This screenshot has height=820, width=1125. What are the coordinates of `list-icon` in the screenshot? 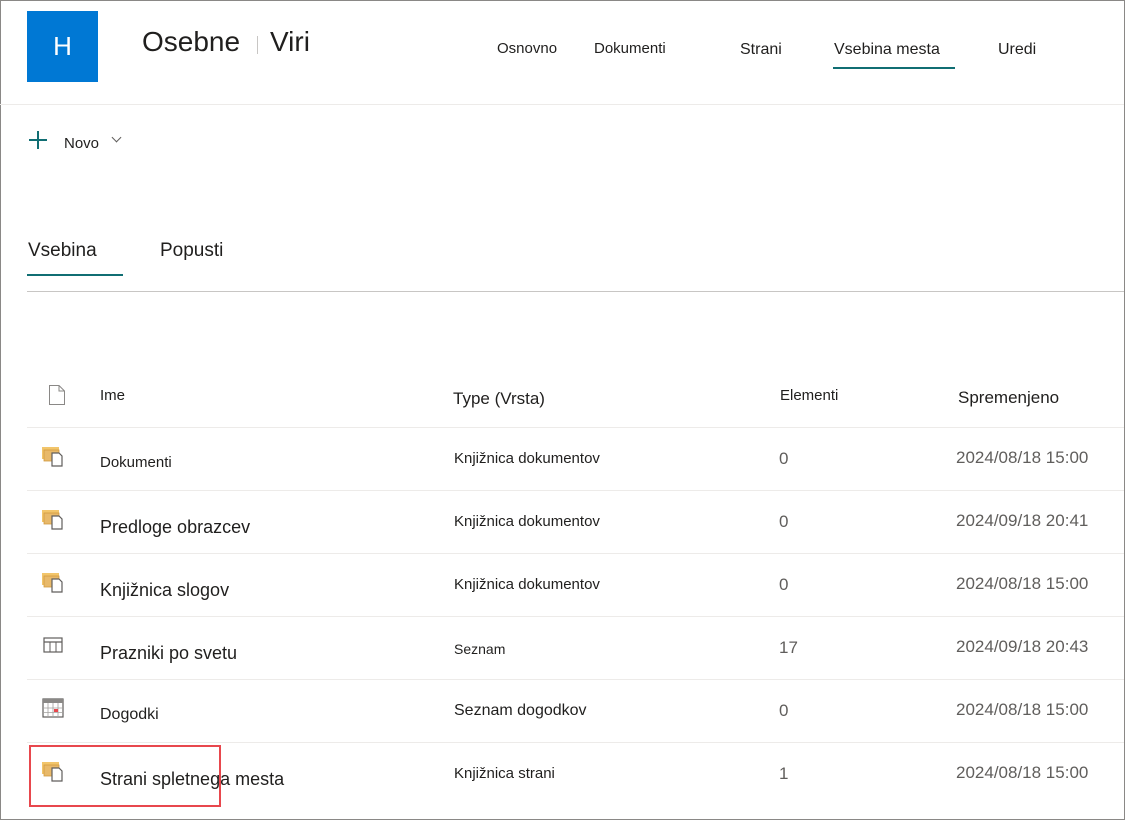 It's located at (53, 647).